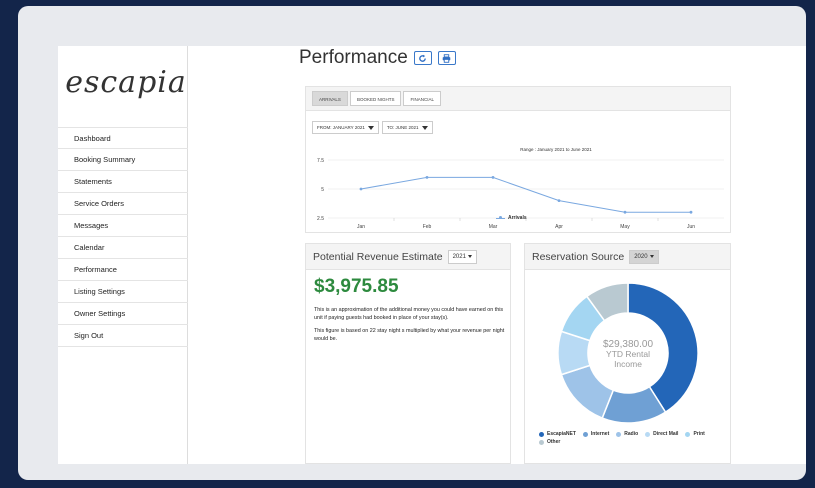  What do you see at coordinates (518, 99) in the screenshot?
I see `chart-tabs: ARRIVALS BOOKED NIGHTS FINANCIAL` at bounding box center [518, 99].